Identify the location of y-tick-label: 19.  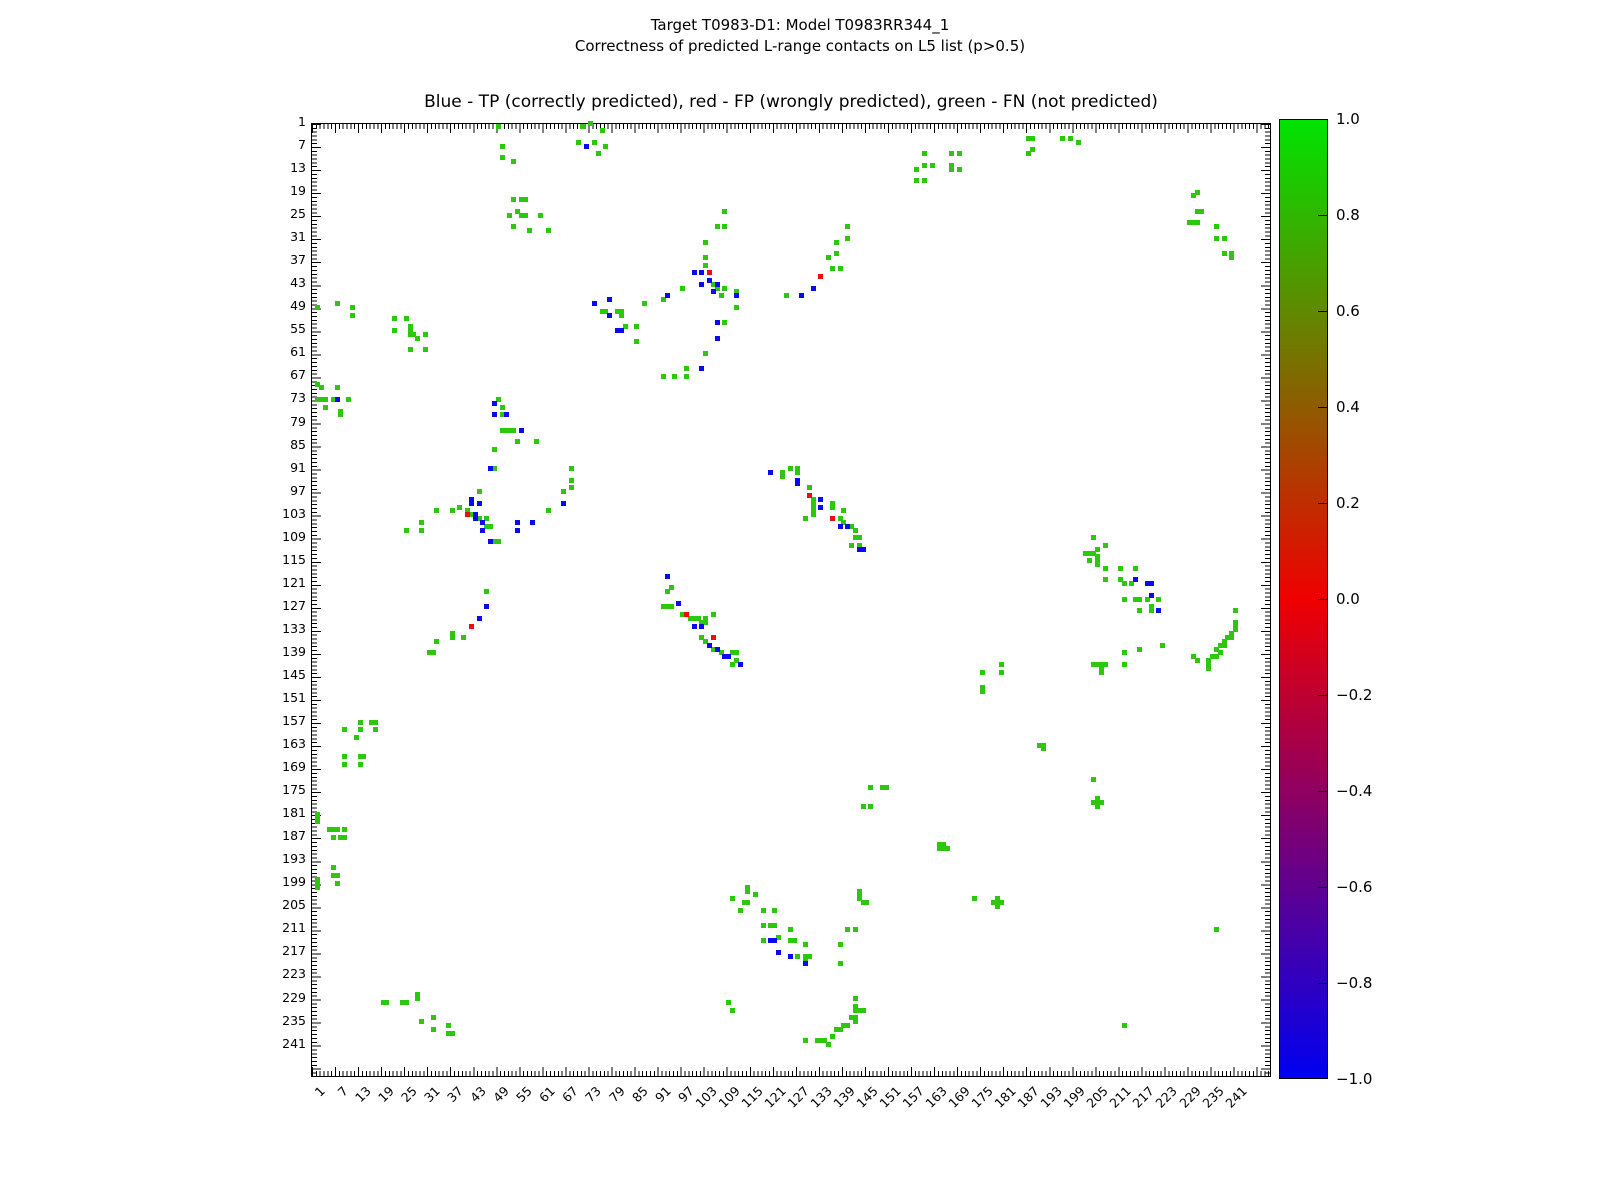
(298, 191).